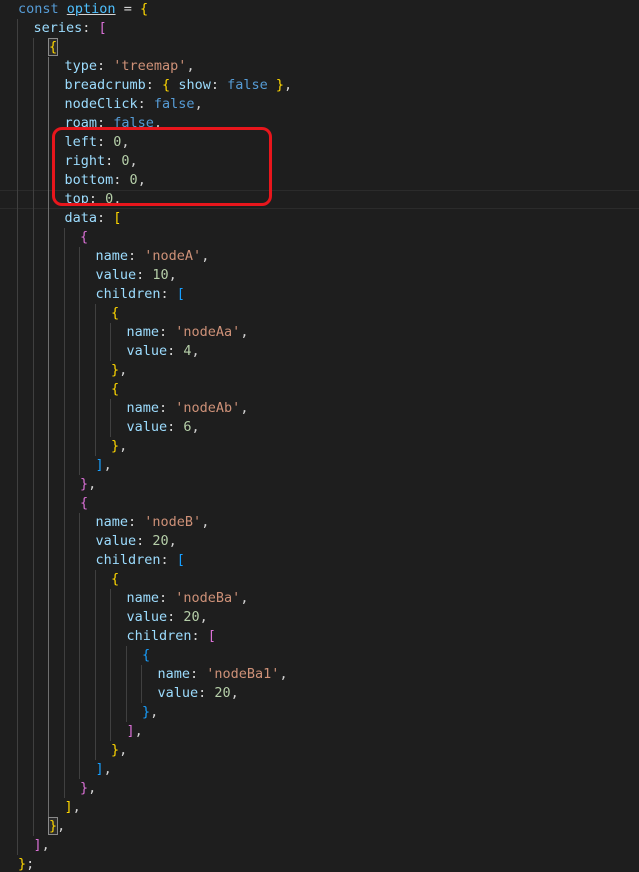 The image size is (639, 872). What do you see at coordinates (208, 408) in the screenshot?
I see `code-token: 'nodeAb'` at bounding box center [208, 408].